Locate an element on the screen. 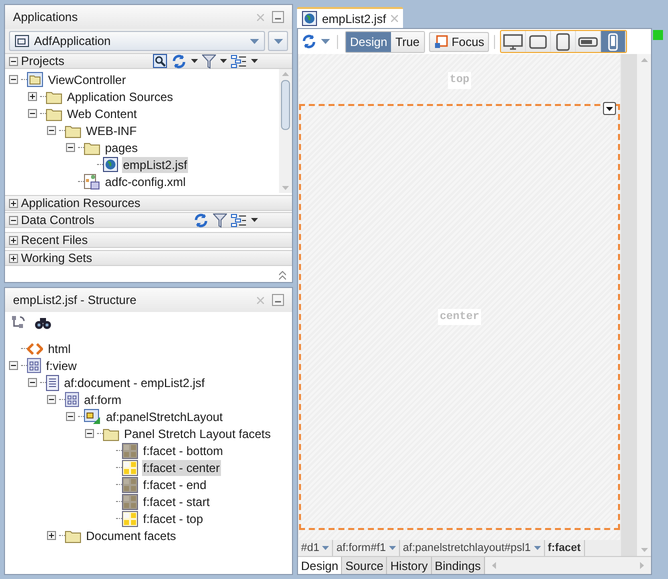 The image size is (668, 579). application-dropdown: AdfApplication is located at coordinates (137, 41).